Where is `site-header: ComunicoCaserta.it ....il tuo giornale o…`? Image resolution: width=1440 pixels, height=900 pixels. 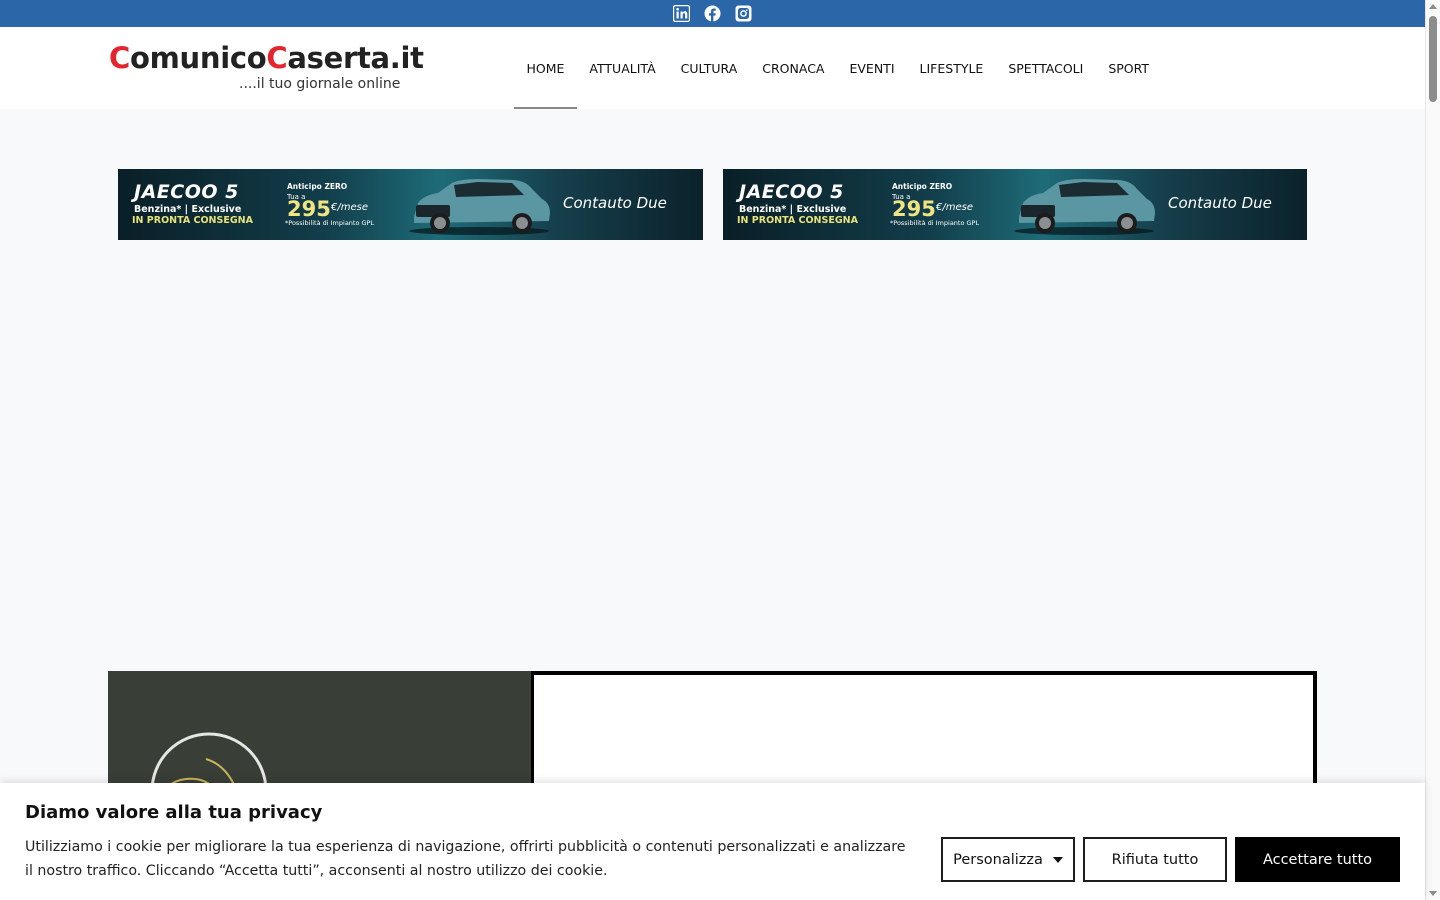
site-header: ComunicoCaserta.it ....il tuo giornale o… is located at coordinates (712, 68).